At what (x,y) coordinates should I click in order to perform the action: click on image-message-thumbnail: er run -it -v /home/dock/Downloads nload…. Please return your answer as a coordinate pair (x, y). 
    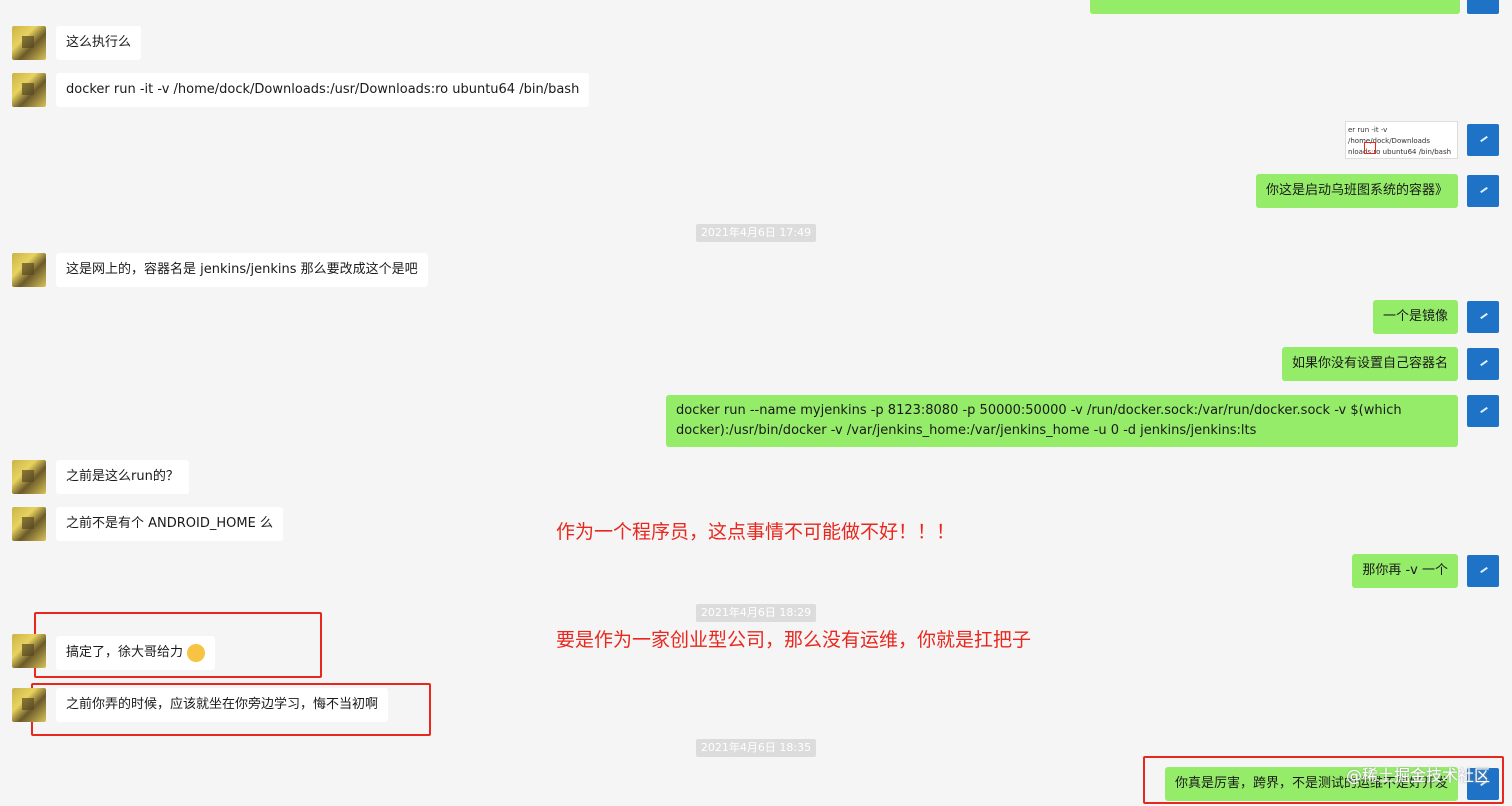
    Looking at the image, I should click on (1401, 140).